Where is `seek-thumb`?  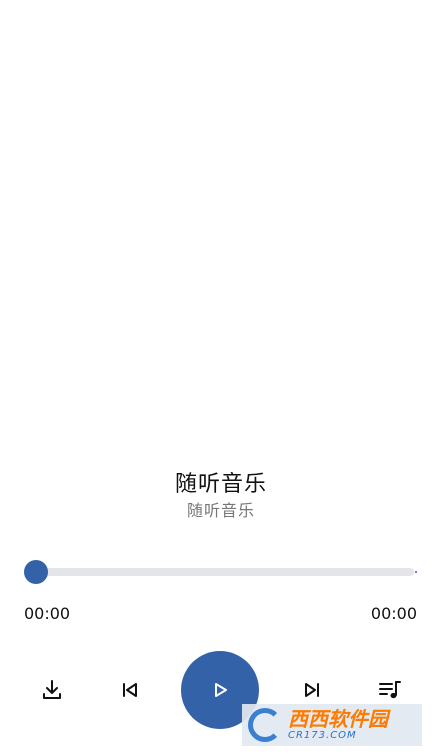
seek-thumb is located at coordinates (36, 572).